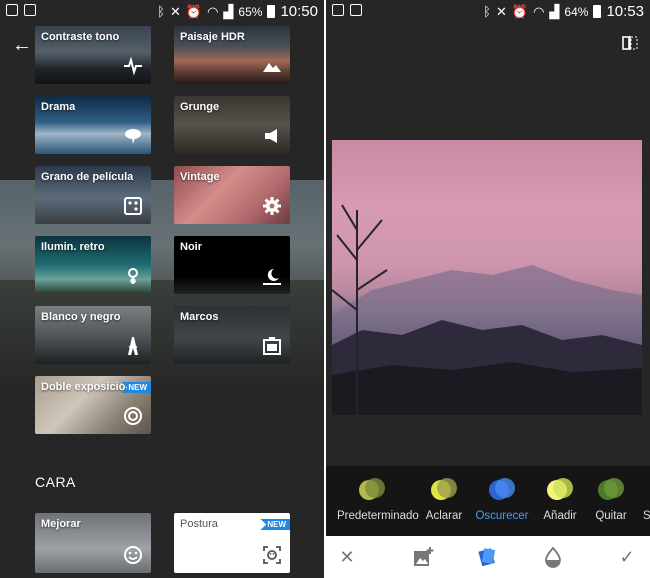  Describe the element at coordinates (272, 555) in the screenshot. I see `face-scan-icon` at that location.